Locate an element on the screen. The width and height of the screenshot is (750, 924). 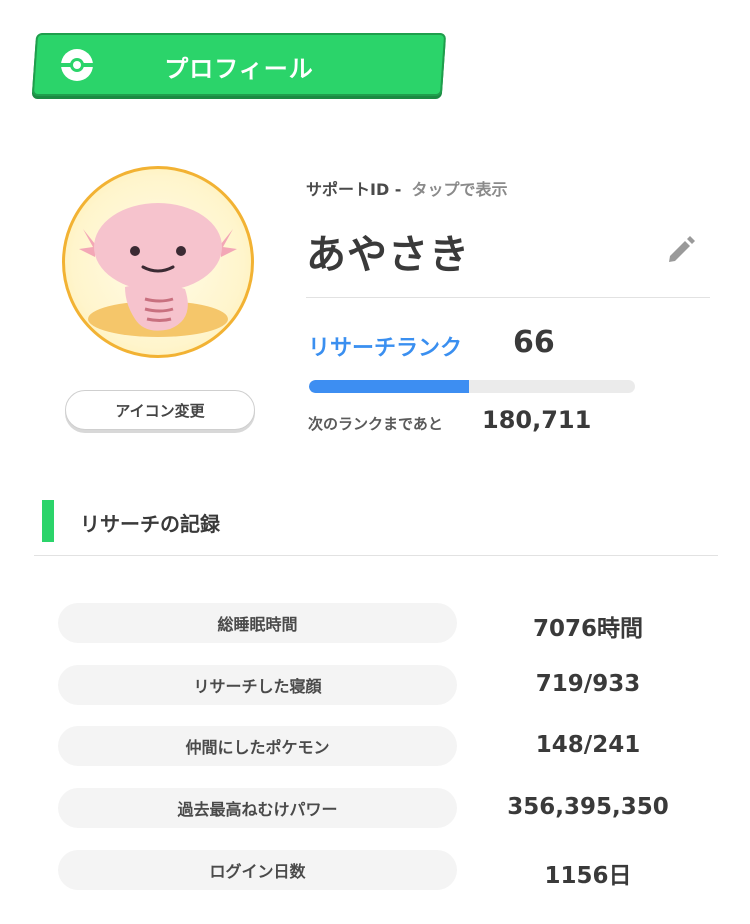
profile-header-banner: プロフィール is located at coordinates (239, 64).